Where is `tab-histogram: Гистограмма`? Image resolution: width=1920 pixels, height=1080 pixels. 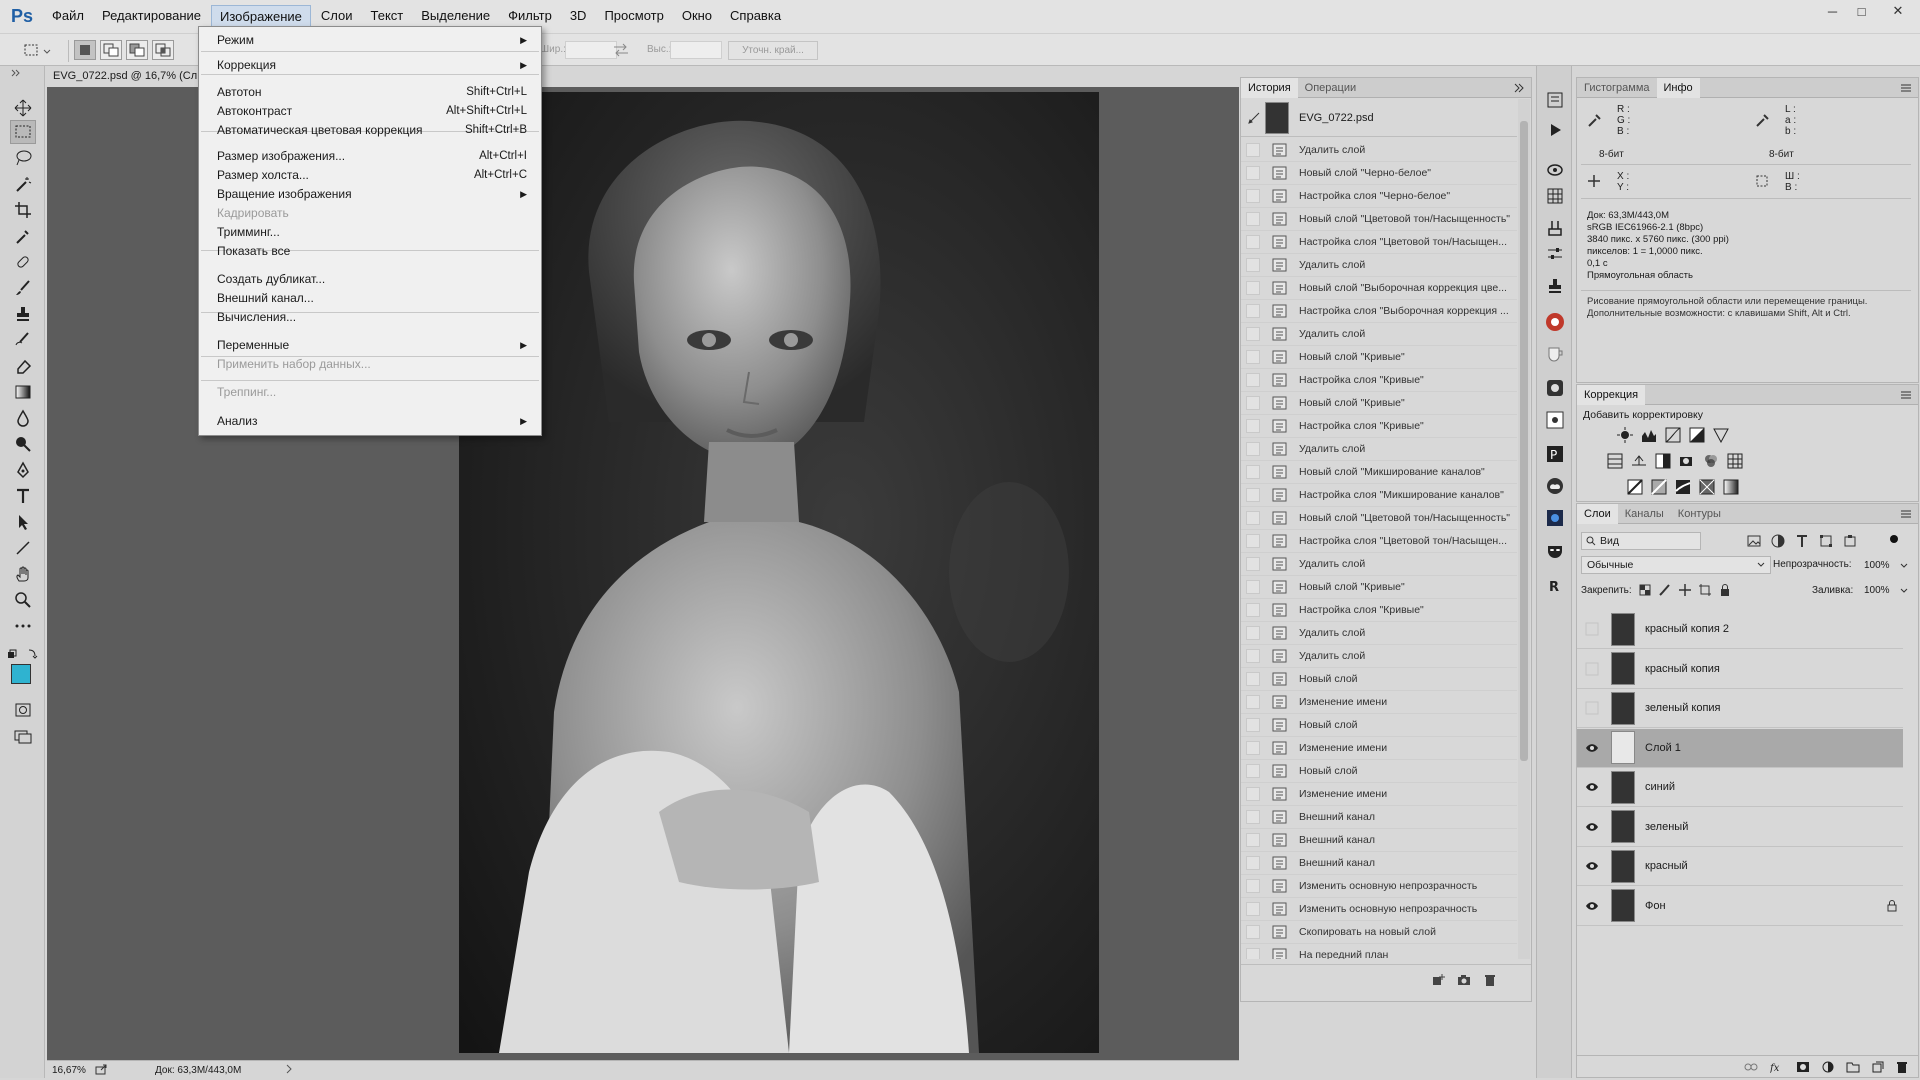 tab-histogram: Гистограмма is located at coordinates (1617, 88).